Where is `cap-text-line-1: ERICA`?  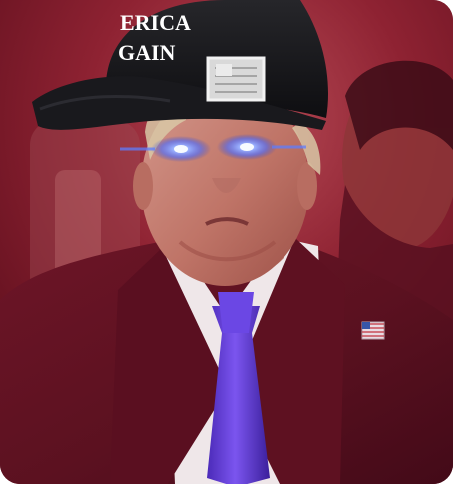 cap-text-line-1: ERICA is located at coordinates (155, 22).